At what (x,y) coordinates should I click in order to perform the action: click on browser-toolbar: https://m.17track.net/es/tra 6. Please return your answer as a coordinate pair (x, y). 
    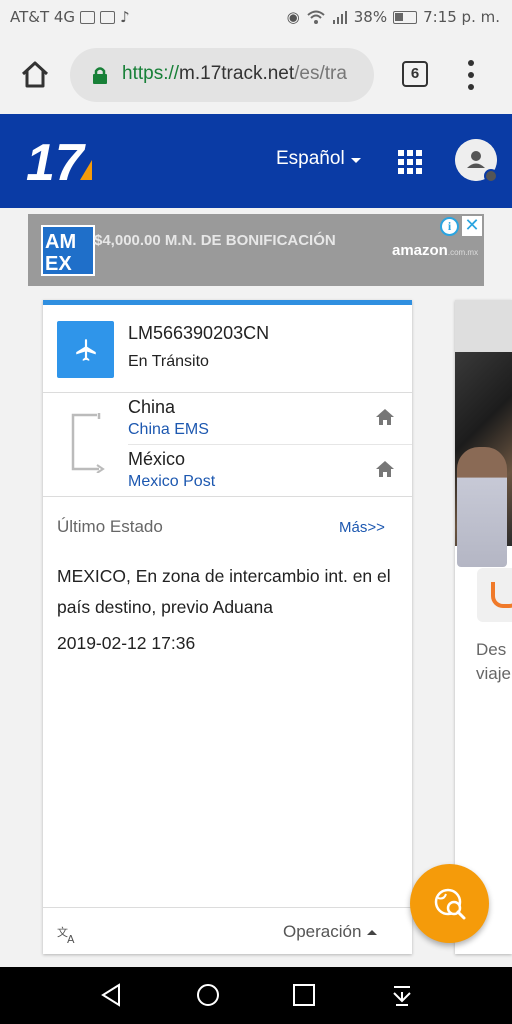
    Looking at the image, I should click on (256, 75).